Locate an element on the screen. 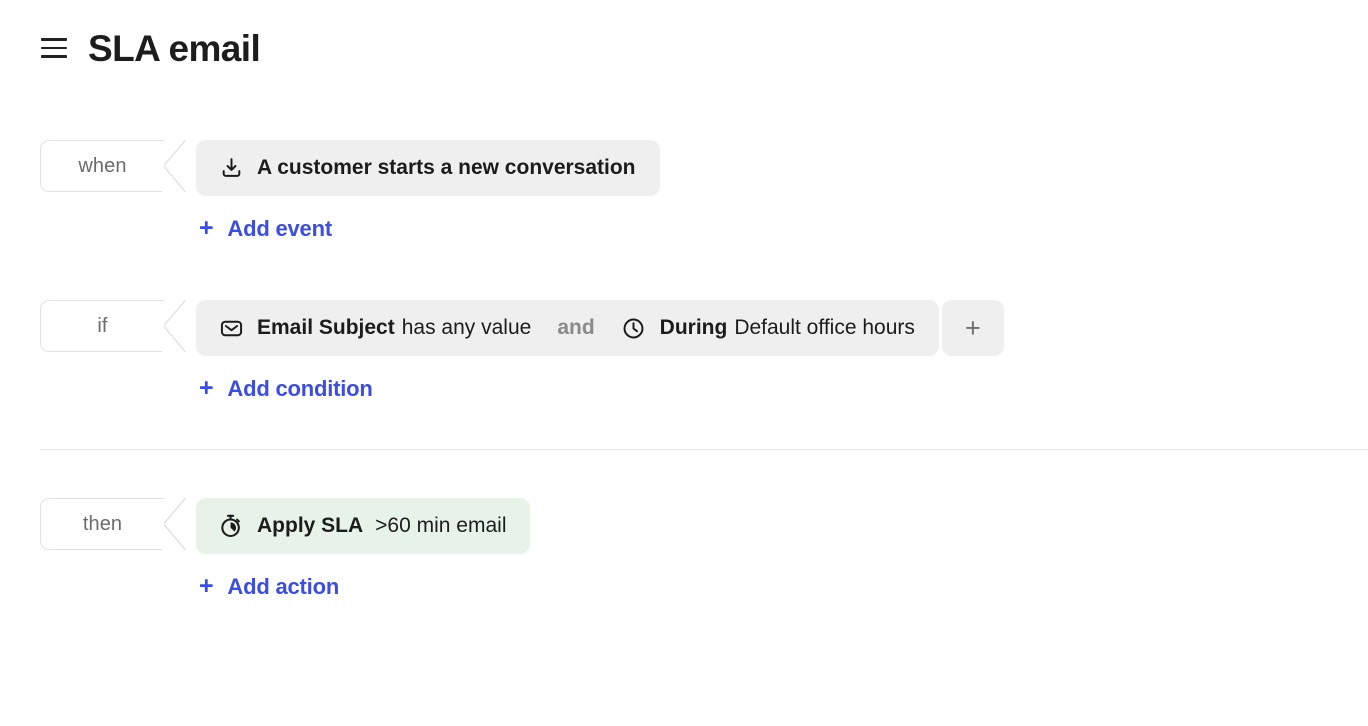 The height and width of the screenshot is (726, 1368). when-tag-column: when is located at coordinates (118, 166).